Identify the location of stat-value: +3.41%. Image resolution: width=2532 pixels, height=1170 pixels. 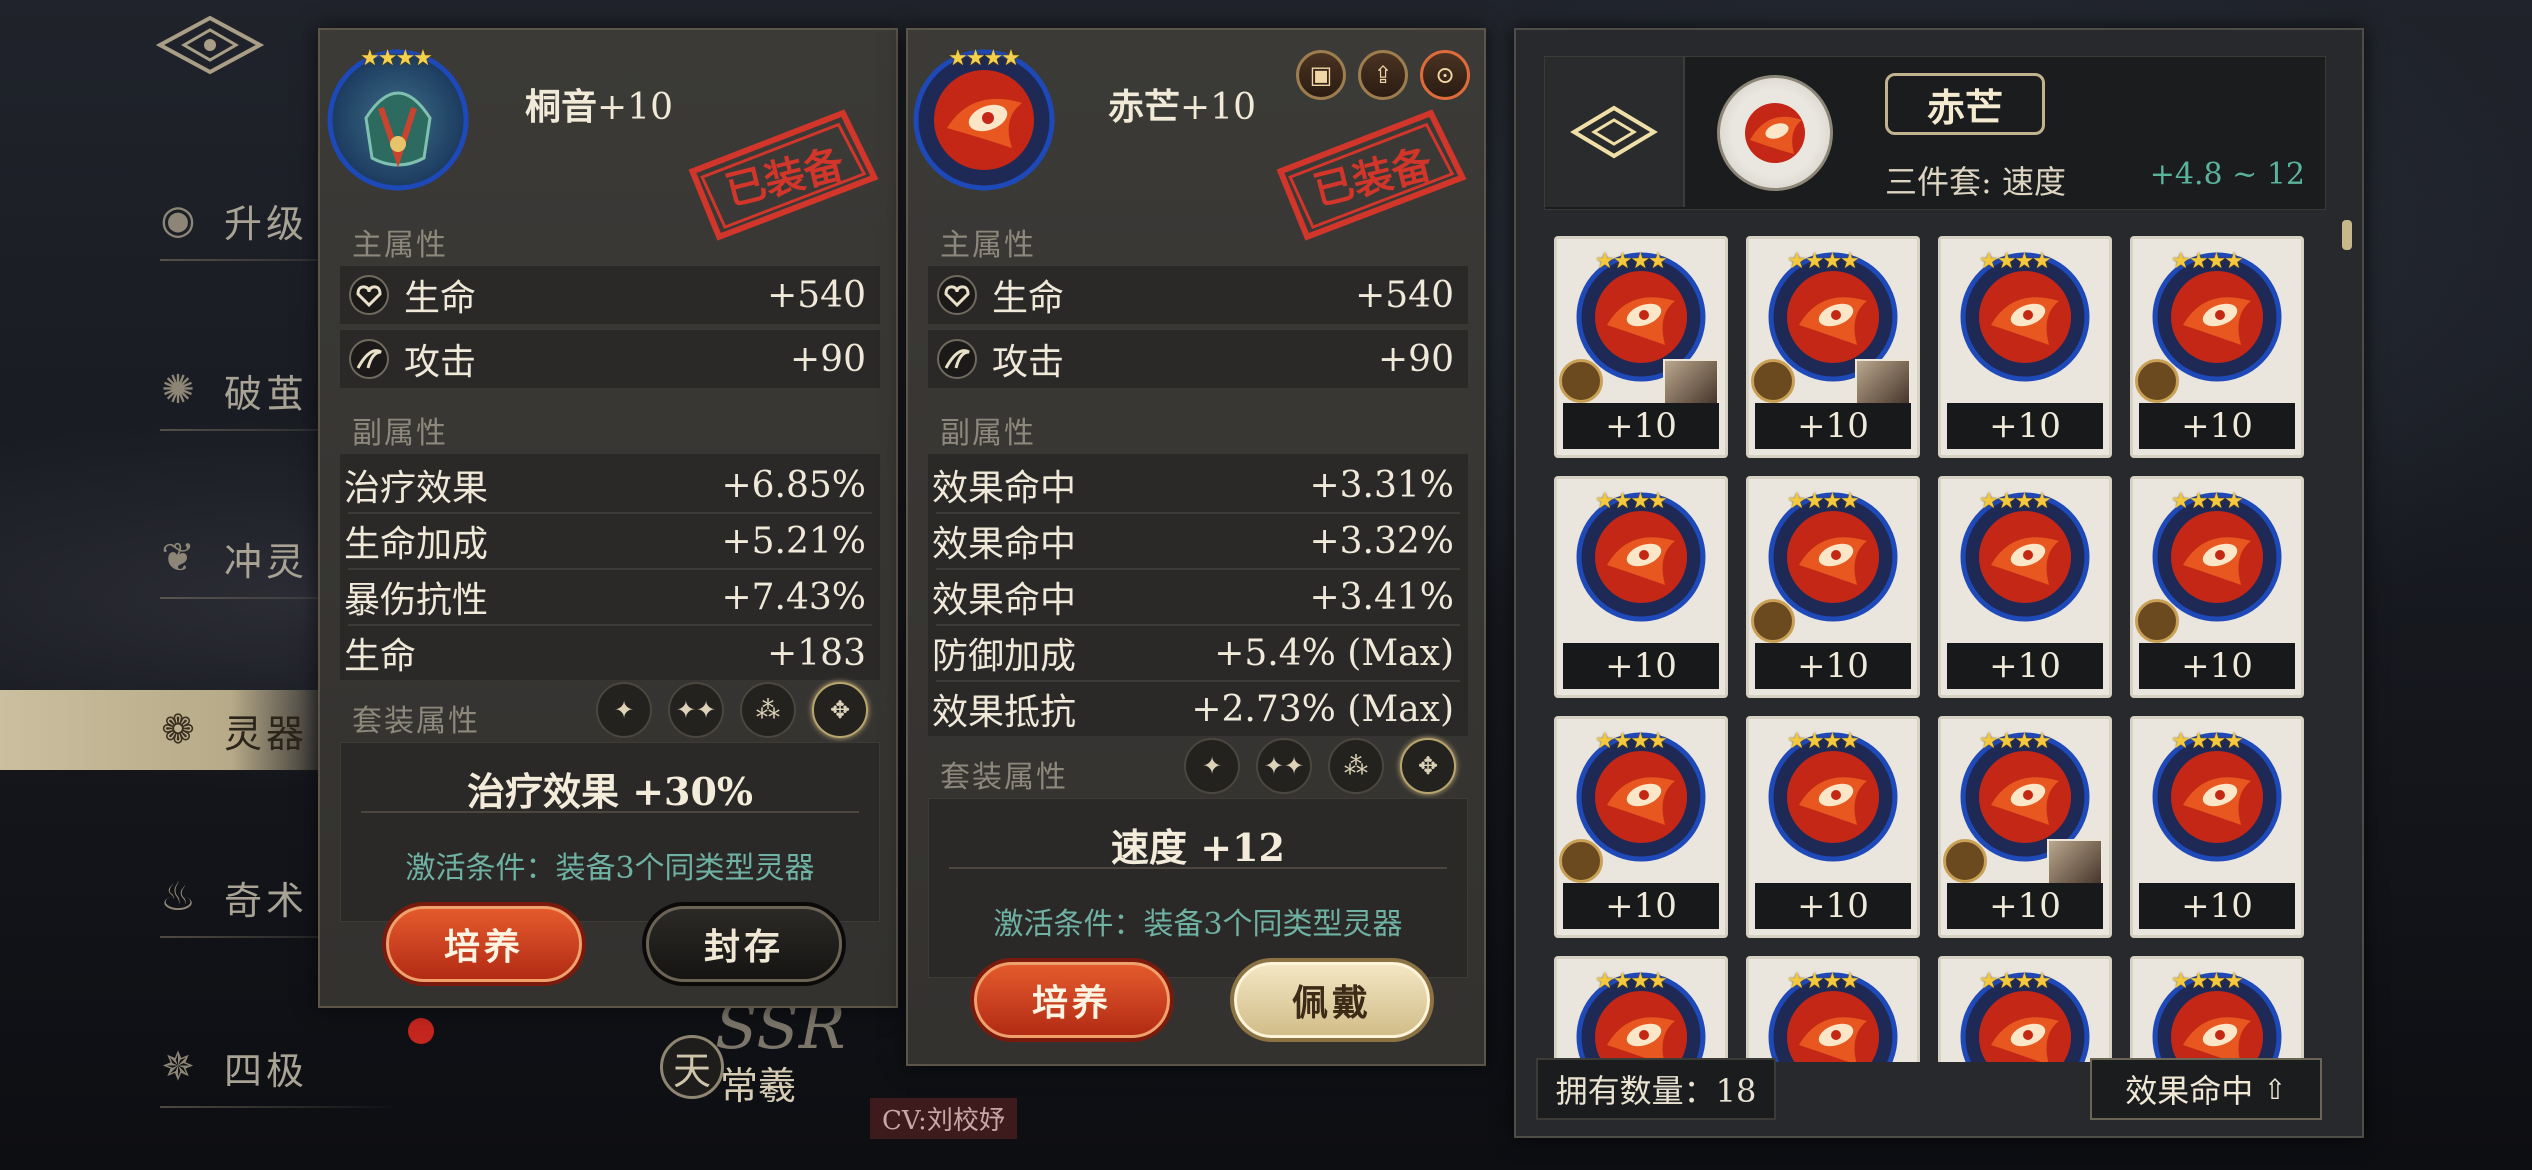
(1381, 597).